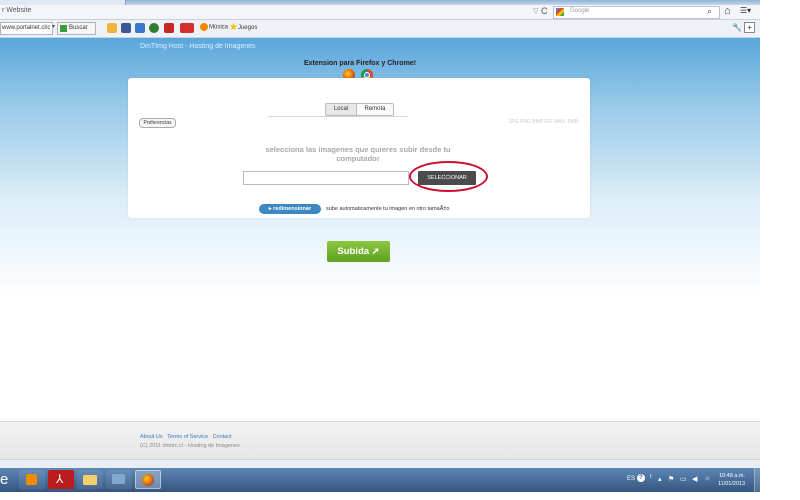  Describe the element at coordinates (580, 11) in the screenshot. I see `search-placeholder: Google` at that location.